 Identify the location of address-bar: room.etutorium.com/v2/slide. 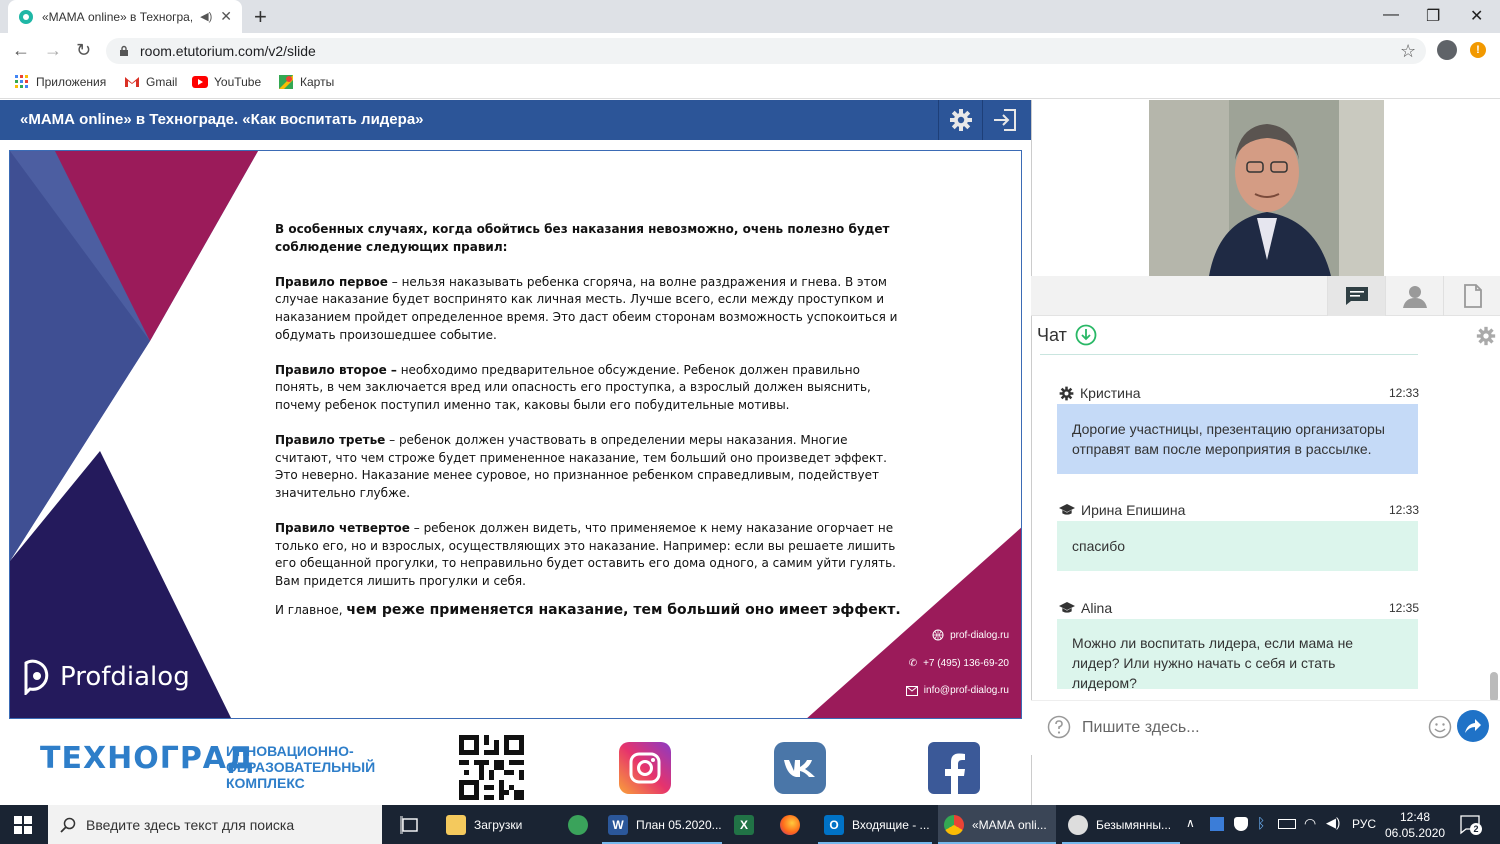
(766, 51).